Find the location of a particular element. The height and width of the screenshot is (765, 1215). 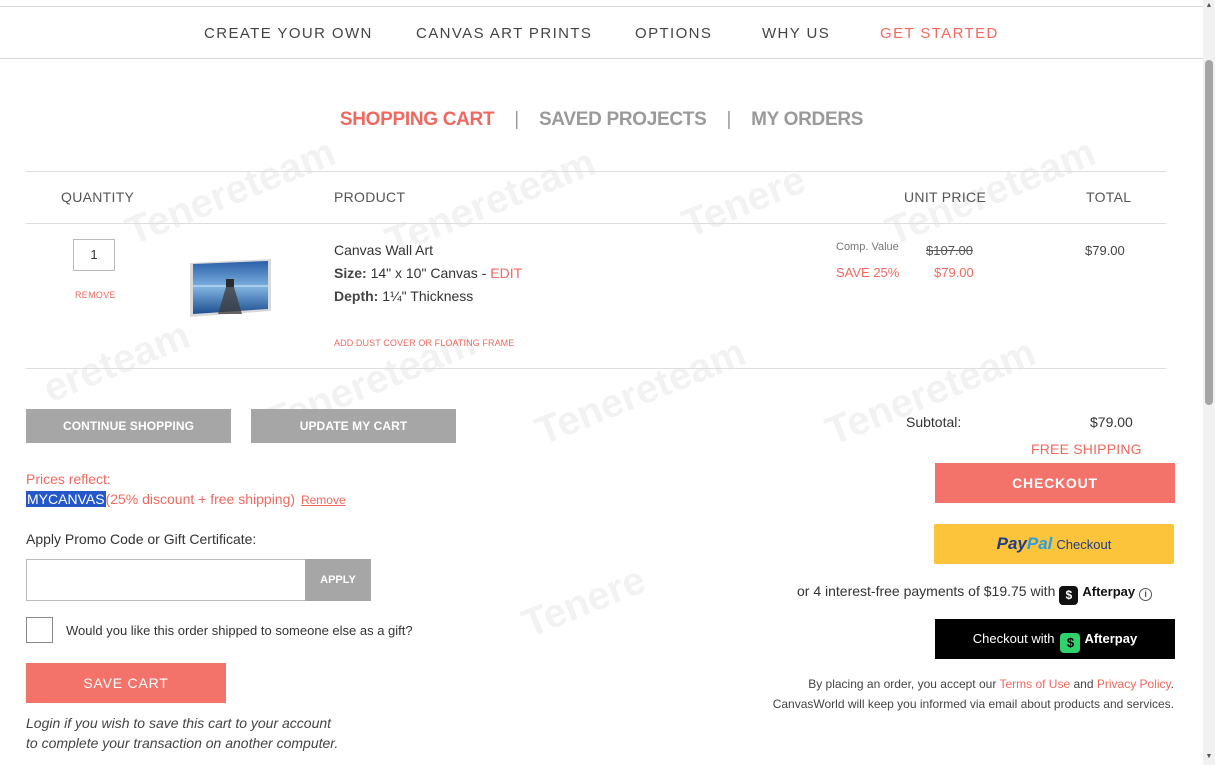

afterpay-brand: Afterpay is located at coordinates (1109, 591).